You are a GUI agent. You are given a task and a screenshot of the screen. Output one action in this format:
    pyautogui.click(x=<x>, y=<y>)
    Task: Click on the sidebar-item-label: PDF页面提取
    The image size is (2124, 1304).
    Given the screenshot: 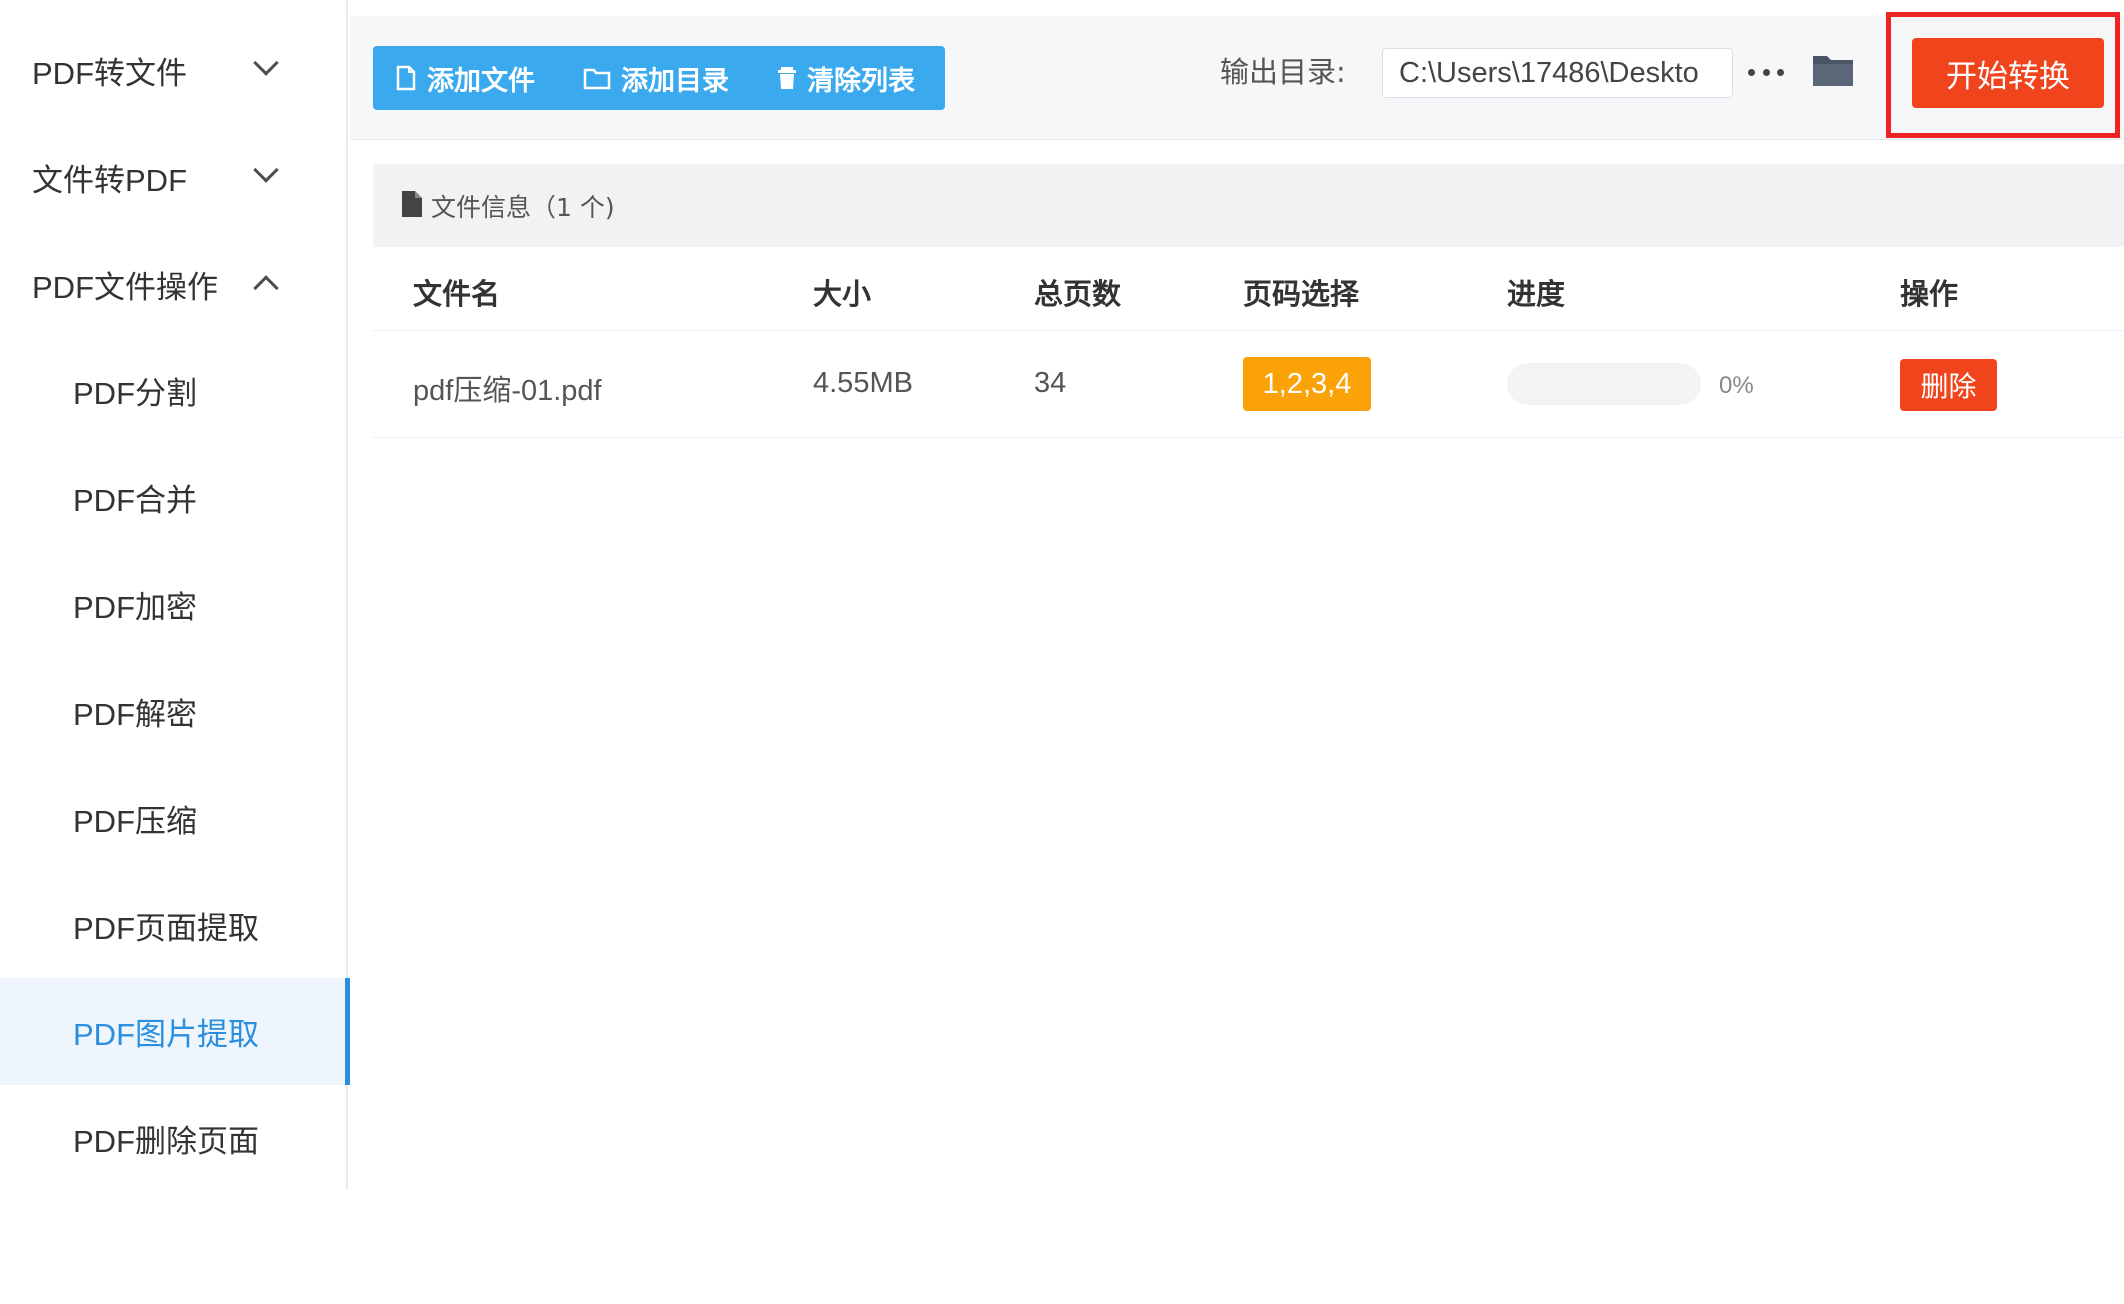 What is the action you would take?
    pyautogui.click(x=166, y=928)
    